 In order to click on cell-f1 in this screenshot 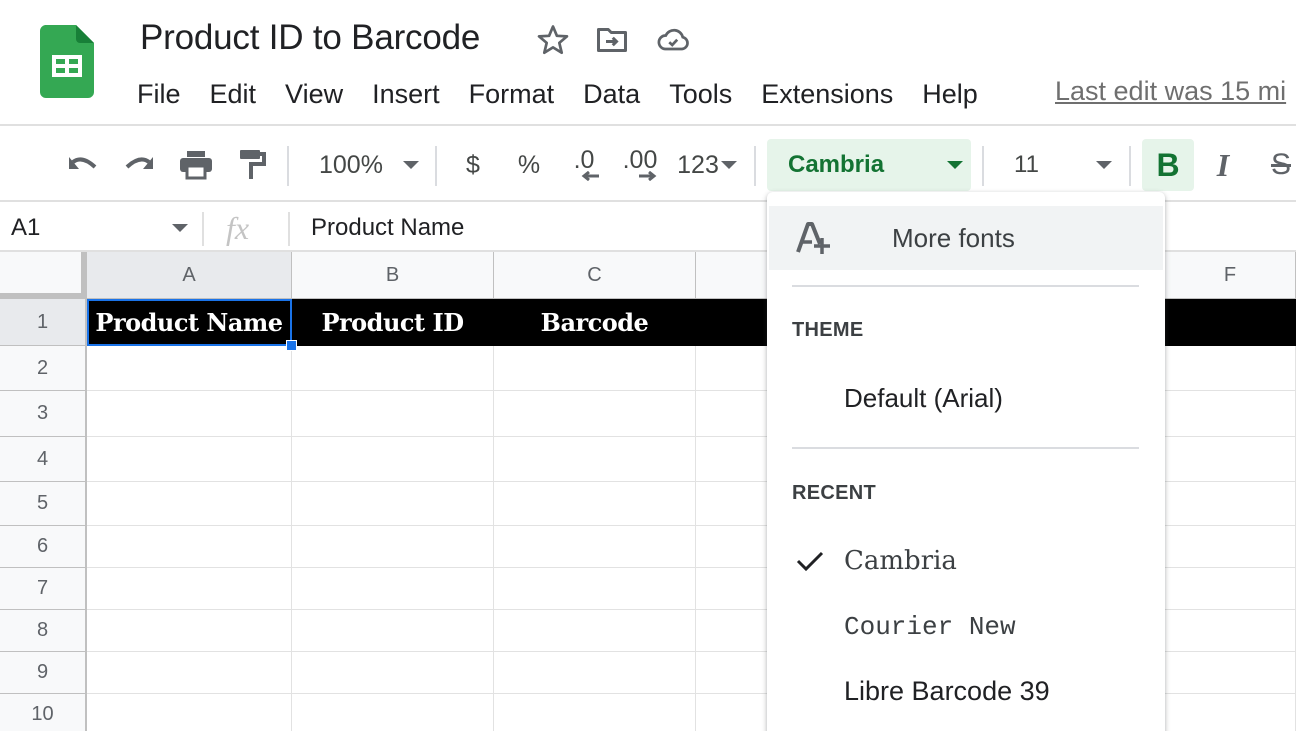, I will do `click(1230, 322)`.